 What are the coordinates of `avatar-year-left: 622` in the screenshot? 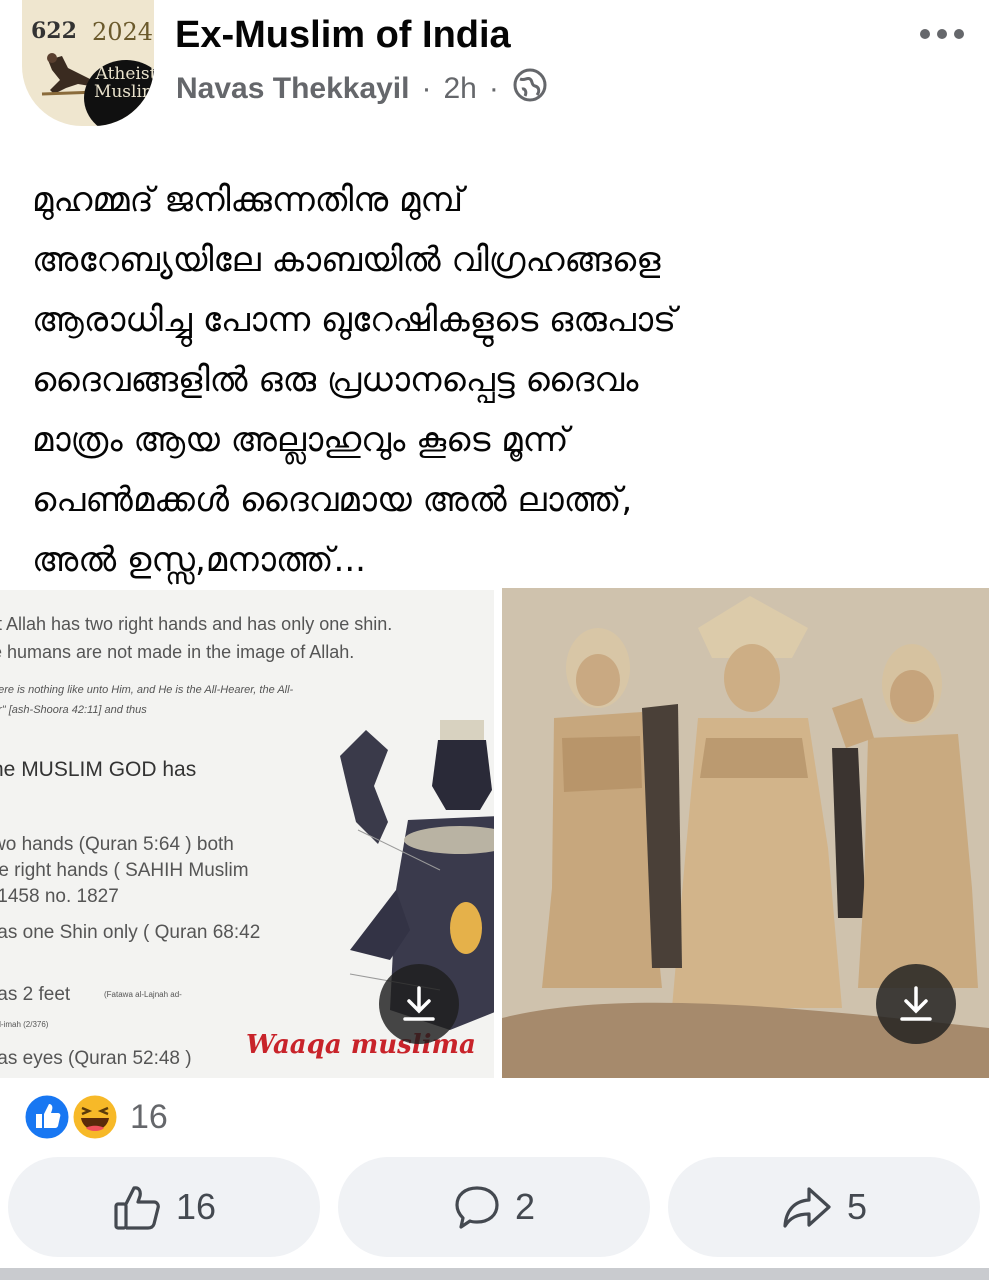 It's located at (54, 31).